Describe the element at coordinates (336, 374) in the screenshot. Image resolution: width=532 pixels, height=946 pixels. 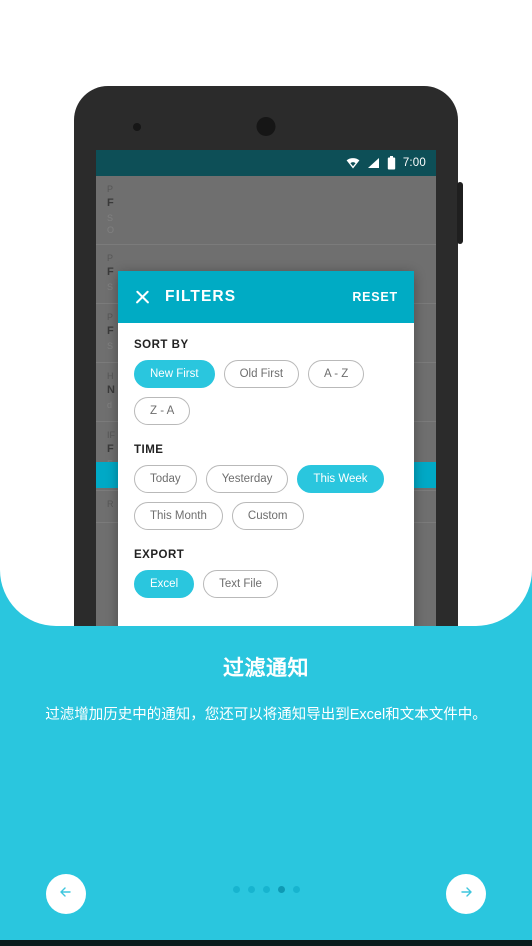
I see `chip-a-z: A - Z` at that location.